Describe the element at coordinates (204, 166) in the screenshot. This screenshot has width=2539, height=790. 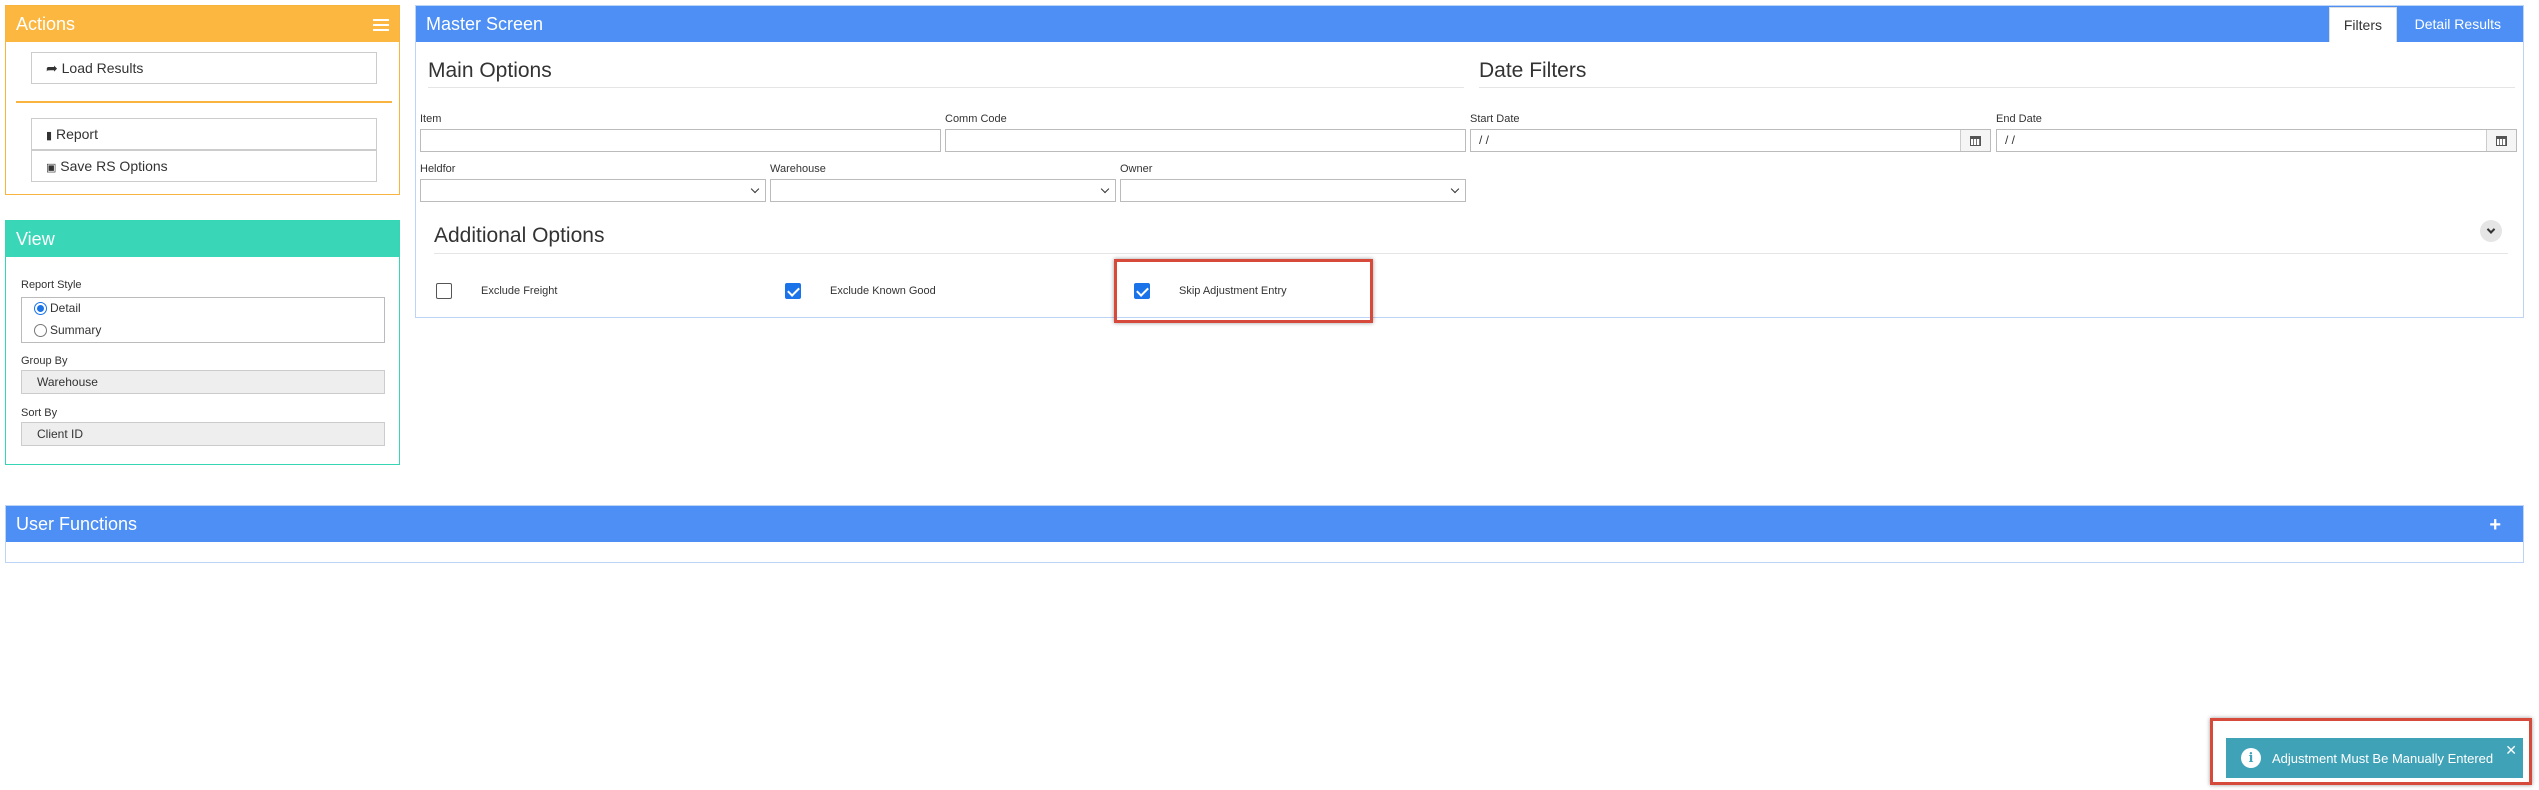
I see `save-rs-options-button: ▣ Save RS Options` at that location.